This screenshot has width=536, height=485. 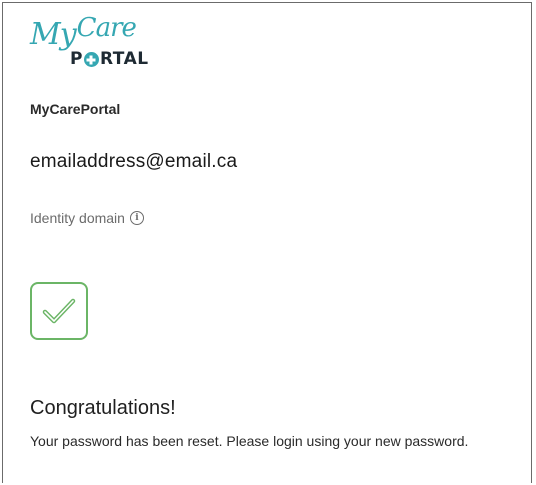 I want to click on info-icon: i, so click(x=136, y=218).